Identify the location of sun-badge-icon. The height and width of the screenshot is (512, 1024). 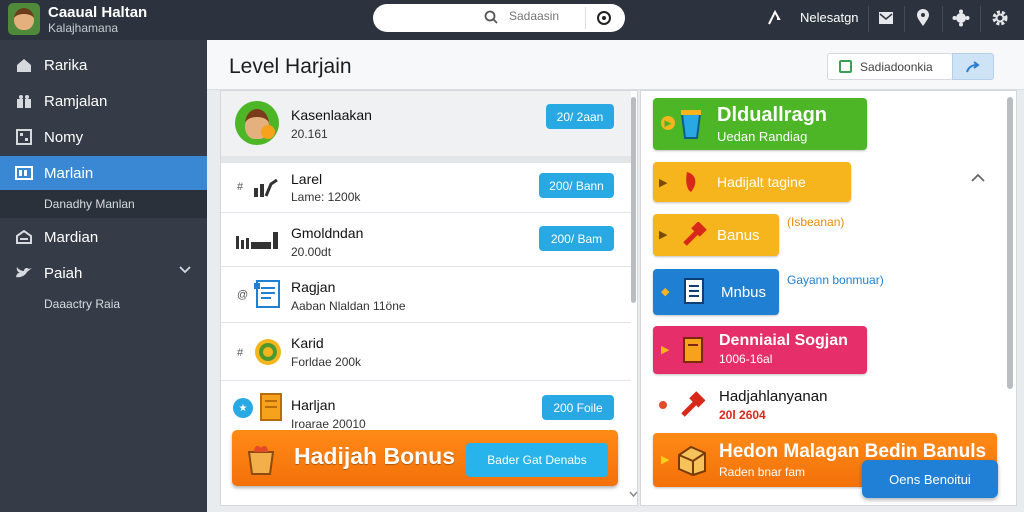
(268, 352).